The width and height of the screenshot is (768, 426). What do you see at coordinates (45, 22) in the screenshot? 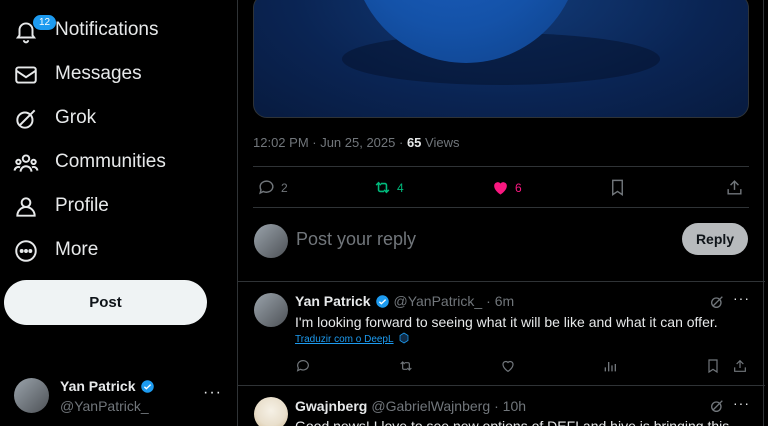
I see `notification-badge: 12` at bounding box center [45, 22].